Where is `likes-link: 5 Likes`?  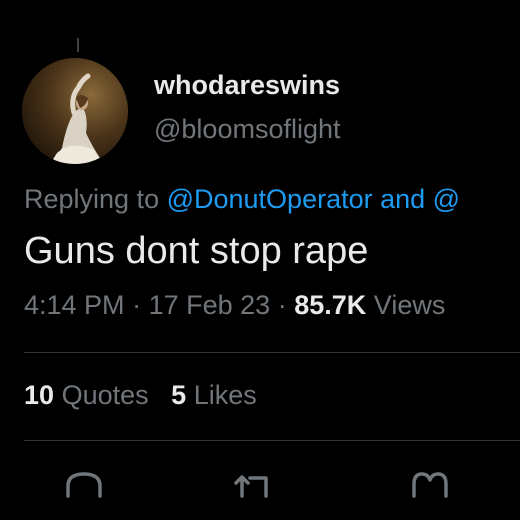
likes-link: 5 Likes is located at coordinates (214, 395).